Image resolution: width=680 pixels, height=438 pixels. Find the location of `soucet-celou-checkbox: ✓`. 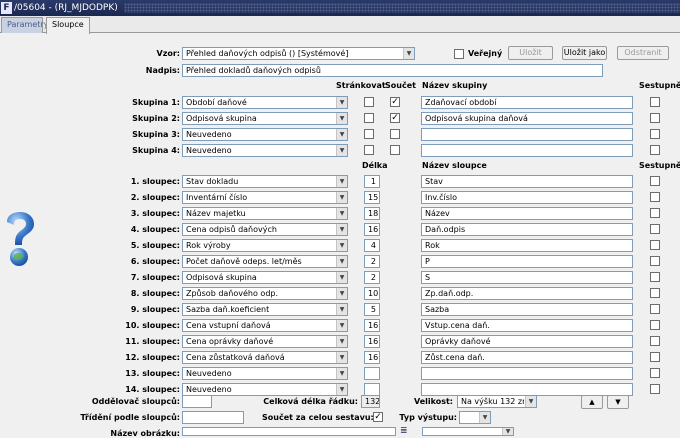

soucet-celou-checkbox: ✓ is located at coordinates (378, 417).